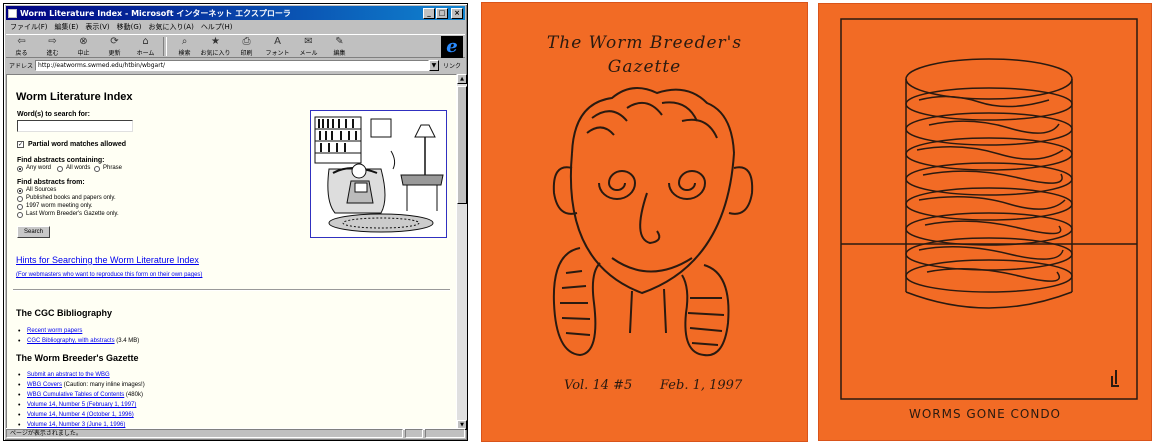 The height and width of the screenshot is (446, 1155). I want to click on radio-any-word, so click(20, 169).